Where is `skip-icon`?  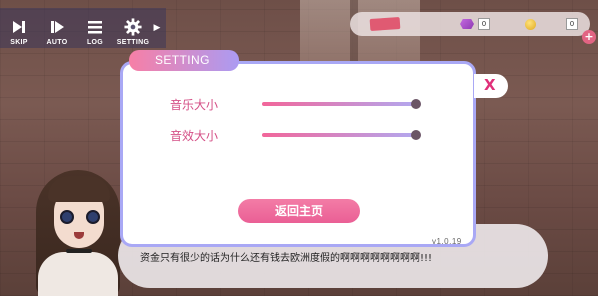 skip-icon is located at coordinates (19, 27).